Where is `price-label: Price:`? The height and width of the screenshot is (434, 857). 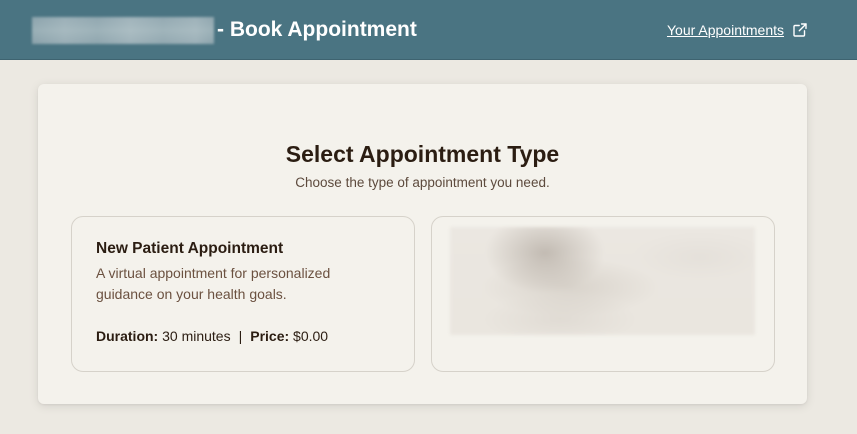 price-label: Price: is located at coordinates (270, 336).